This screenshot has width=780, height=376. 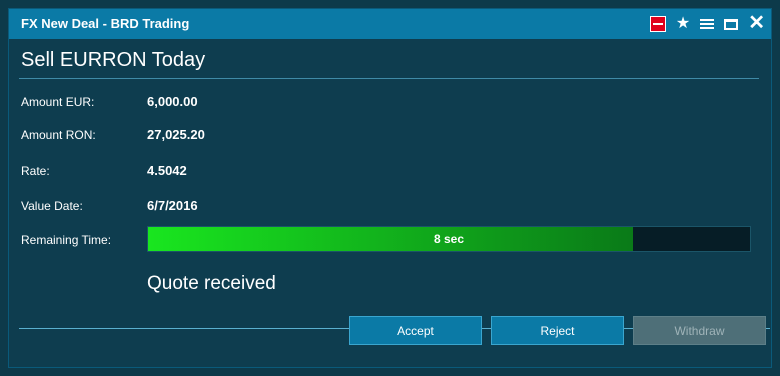 What do you see at coordinates (172, 205) in the screenshot?
I see `value-date-value: 6/7/2016` at bounding box center [172, 205].